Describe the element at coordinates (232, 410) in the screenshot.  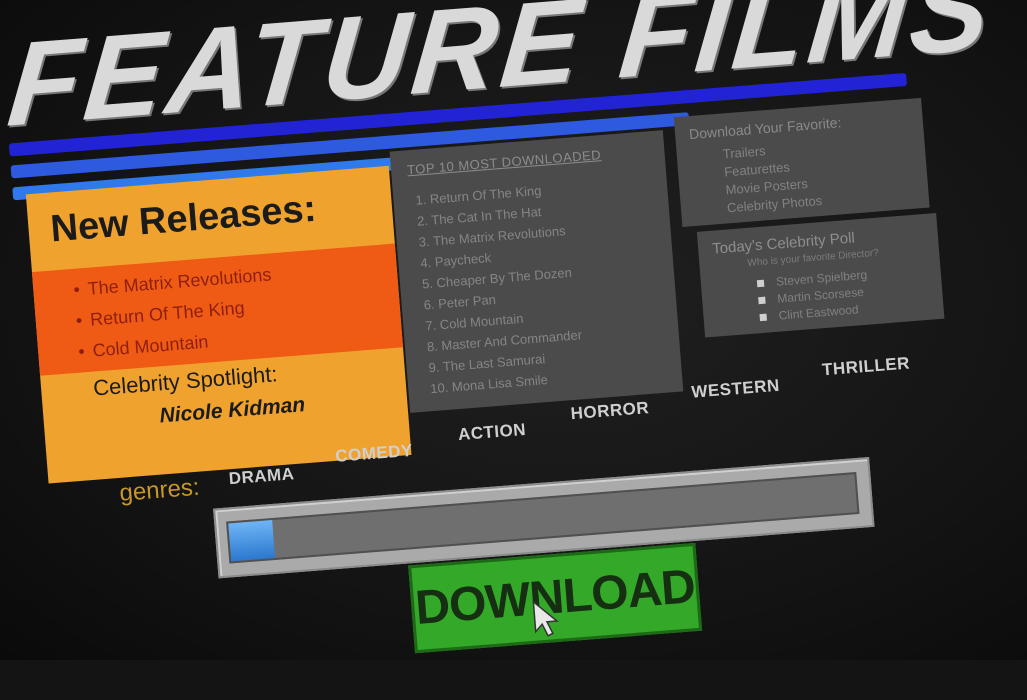
I see `celebrity-spotlight-name: Nicole Kidman` at that location.